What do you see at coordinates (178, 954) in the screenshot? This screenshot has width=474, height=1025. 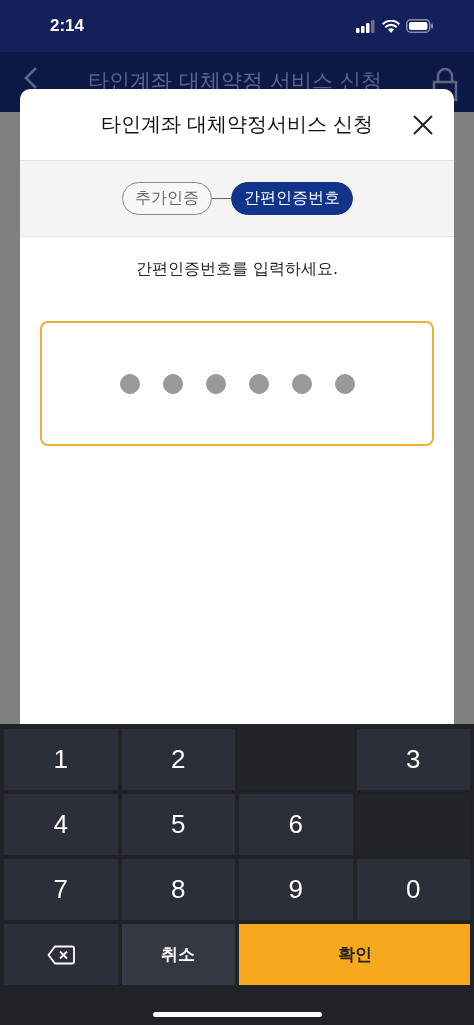 I see `cancel-key: 취소` at bounding box center [178, 954].